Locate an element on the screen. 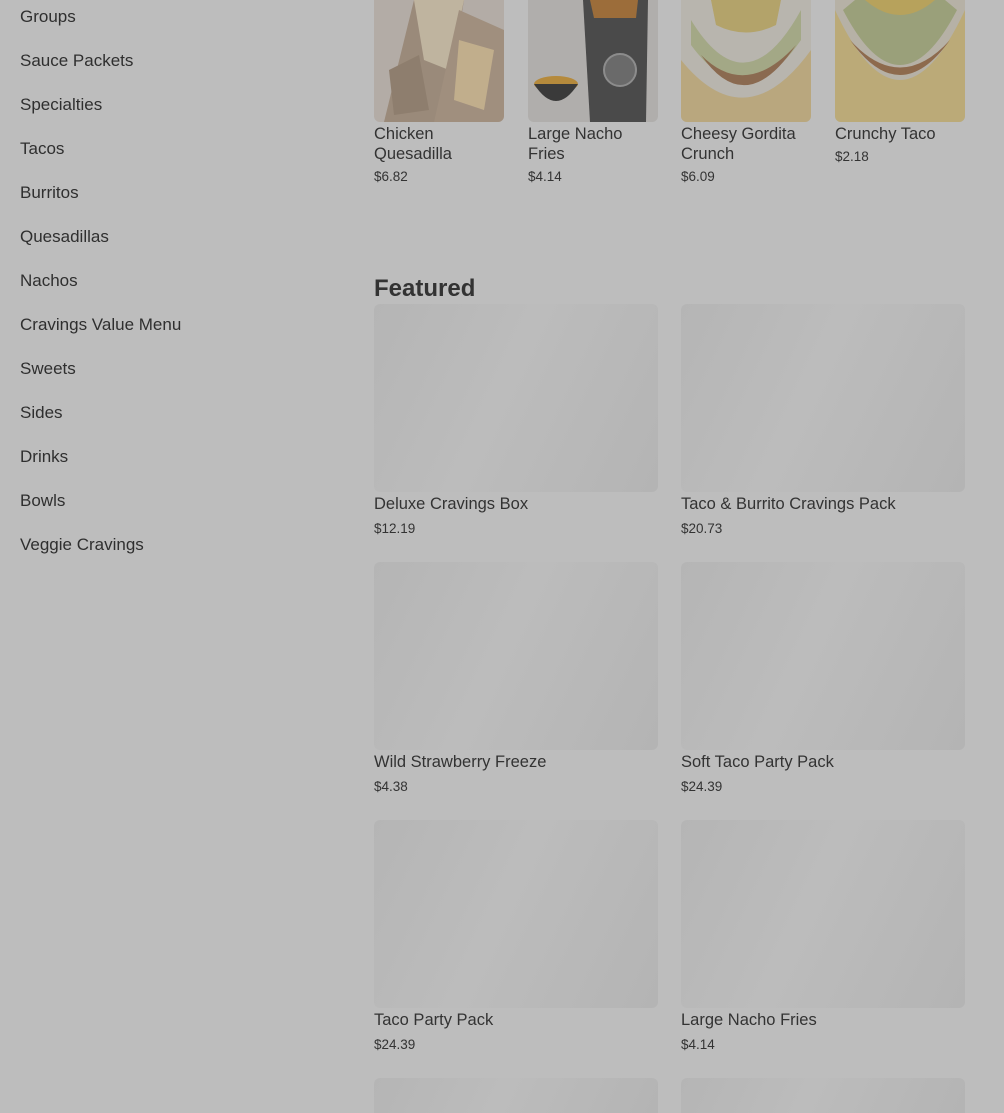 The height and width of the screenshot is (1113, 1004). menu-item-name: Chicken Quesadilla is located at coordinates (413, 144).